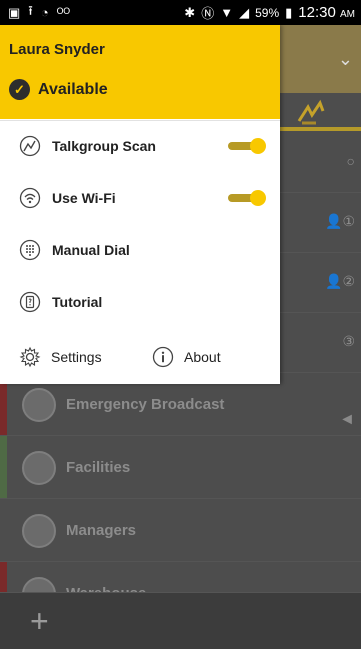 Image resolution: width=361 pixels, height=649 pixels. I want to click on bottom-bar: +, so click(180, 621).